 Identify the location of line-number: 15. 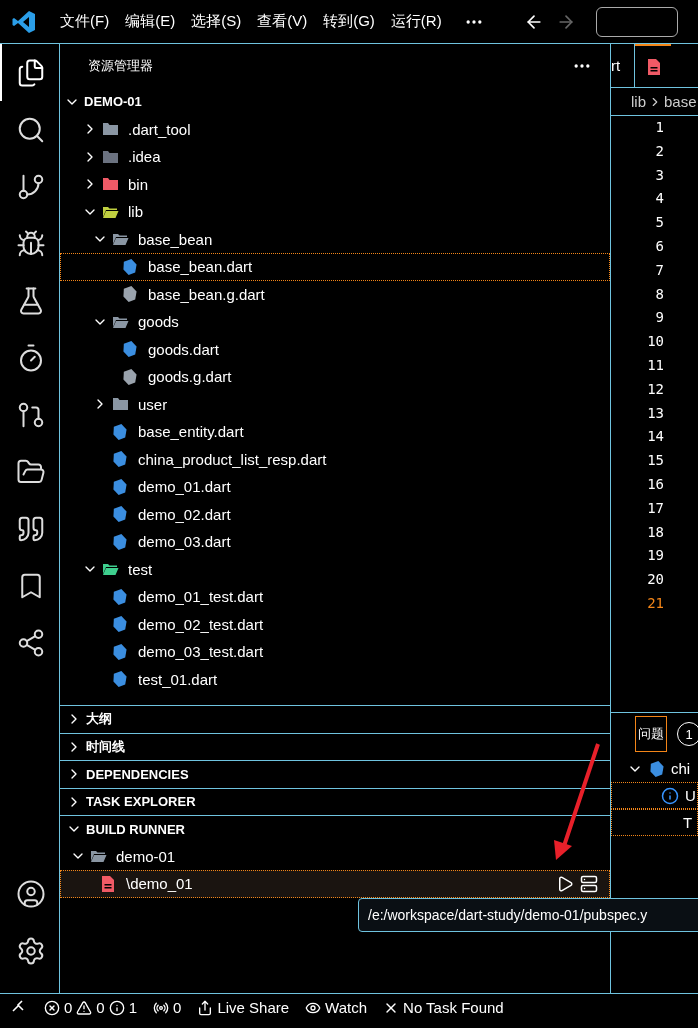
(655, 461).